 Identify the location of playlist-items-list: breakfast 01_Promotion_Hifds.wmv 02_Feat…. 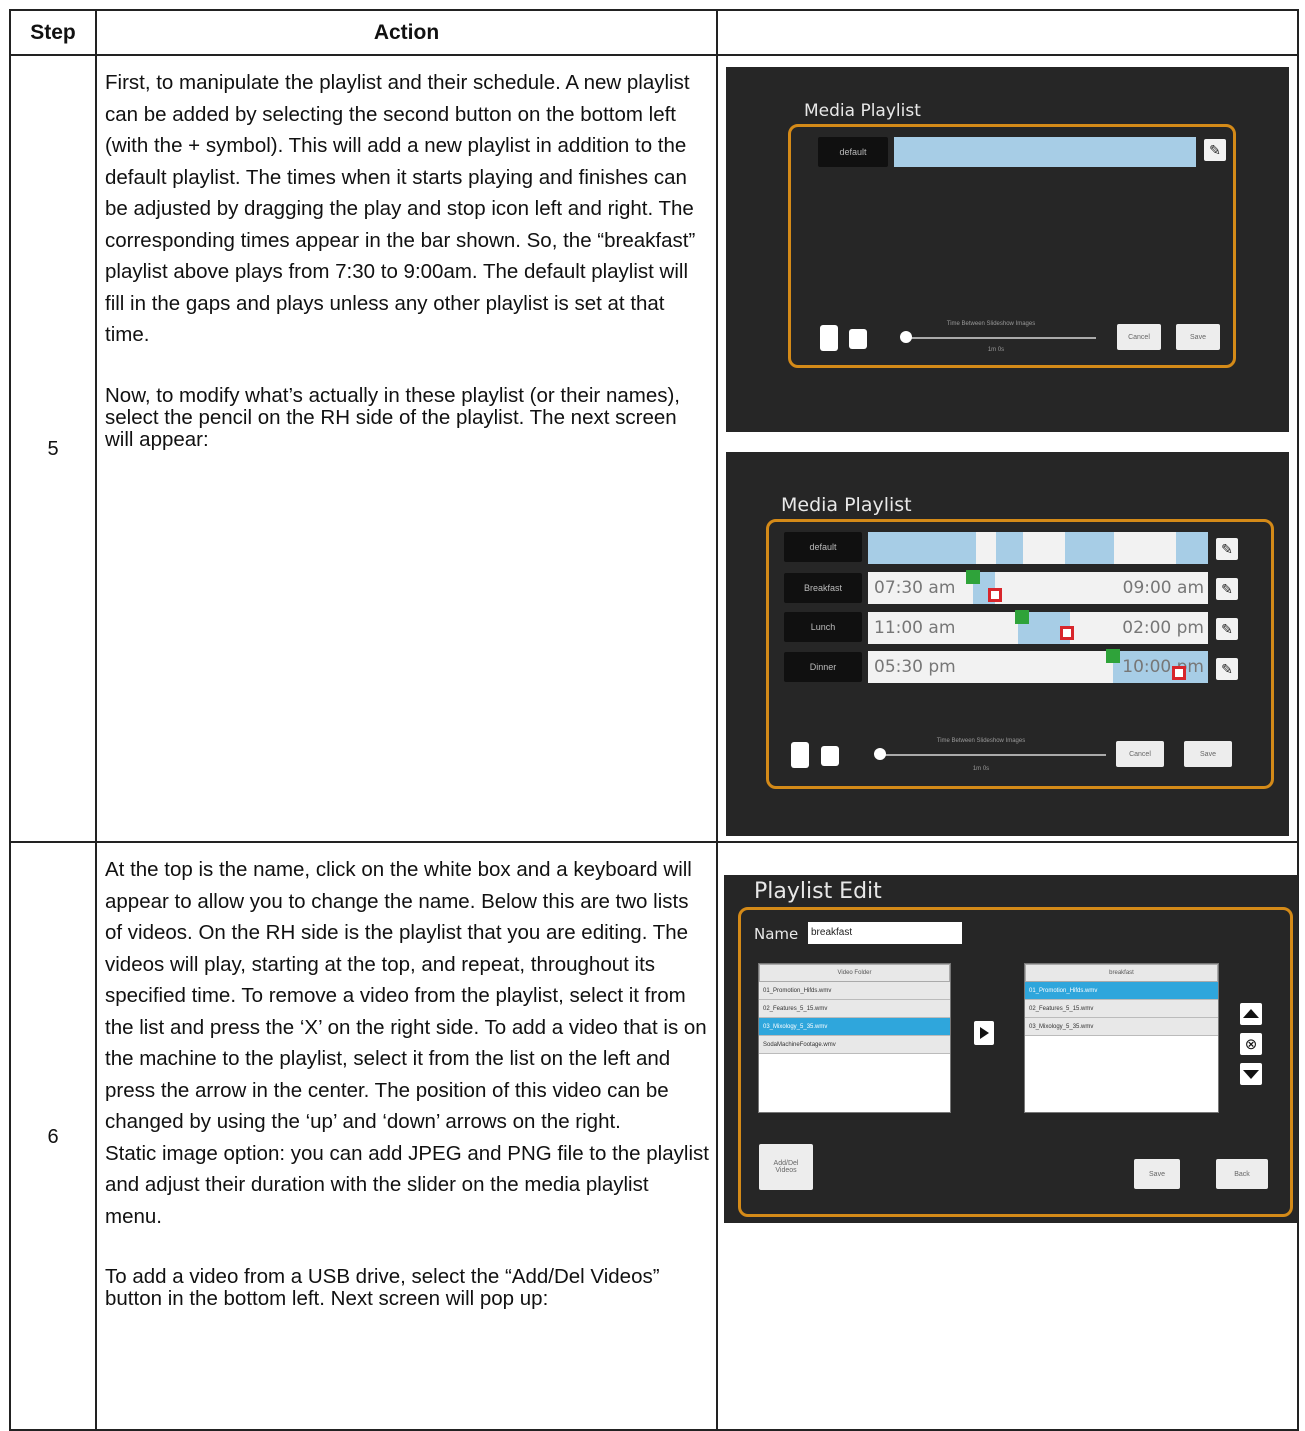
(1121, 1038).